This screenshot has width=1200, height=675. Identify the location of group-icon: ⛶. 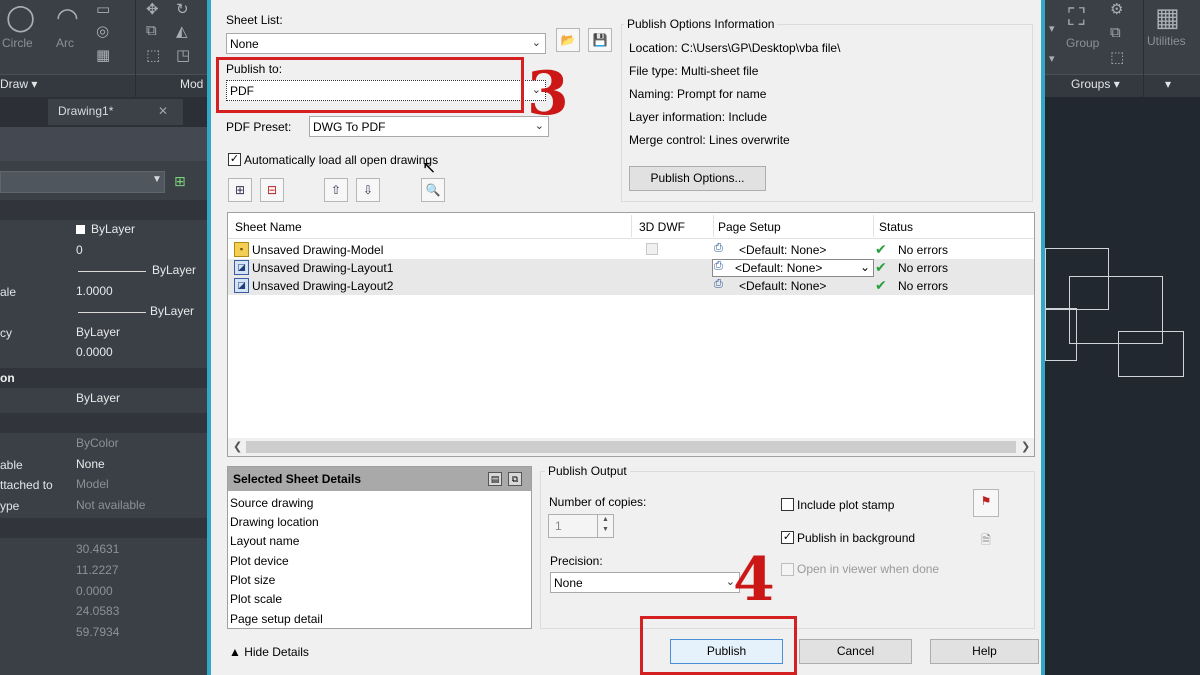
(1076, 18).